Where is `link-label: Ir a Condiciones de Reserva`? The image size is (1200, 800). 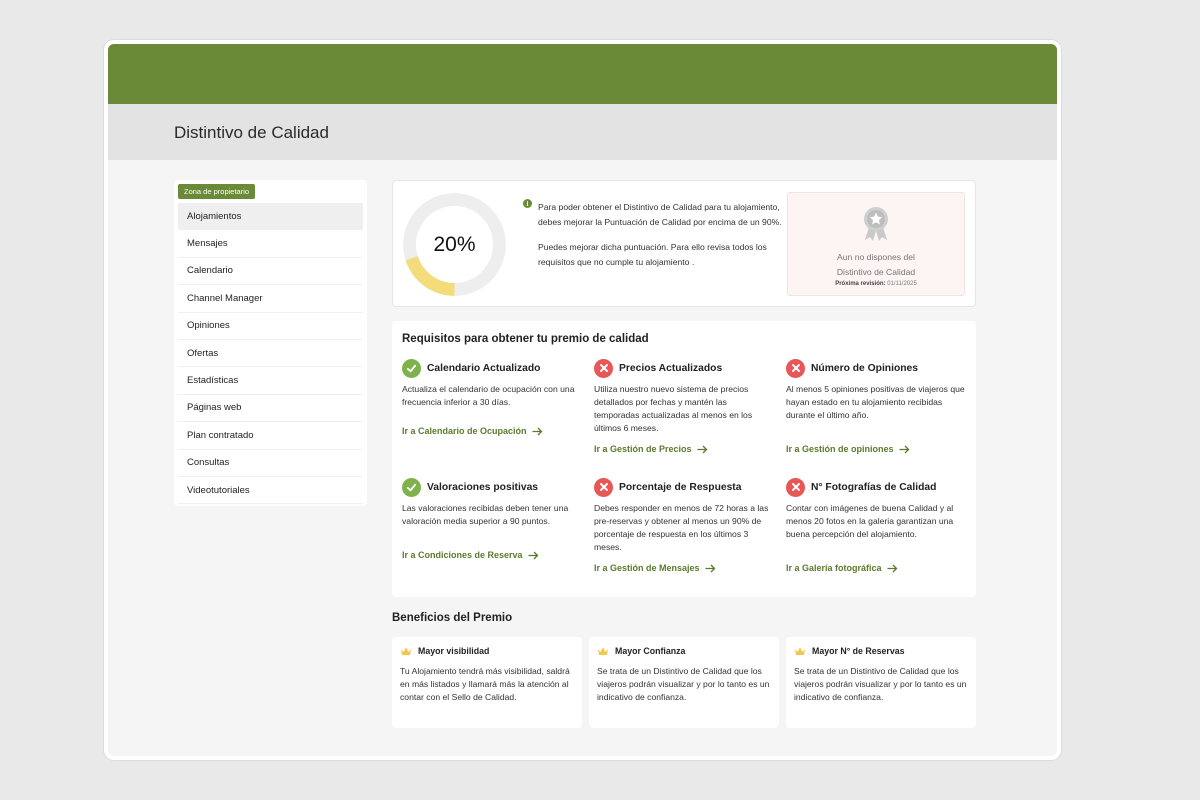
link-label: Ir a Condiciones de Reserva is located at coordinates (462, 555).